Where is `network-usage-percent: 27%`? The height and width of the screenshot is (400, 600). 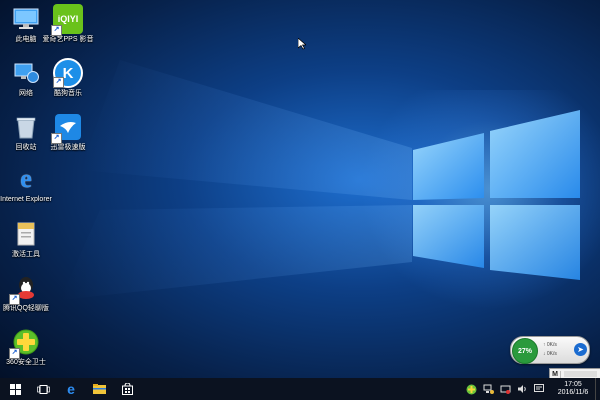 network-usage-percent: 27% is located at coordinates (524, 351).